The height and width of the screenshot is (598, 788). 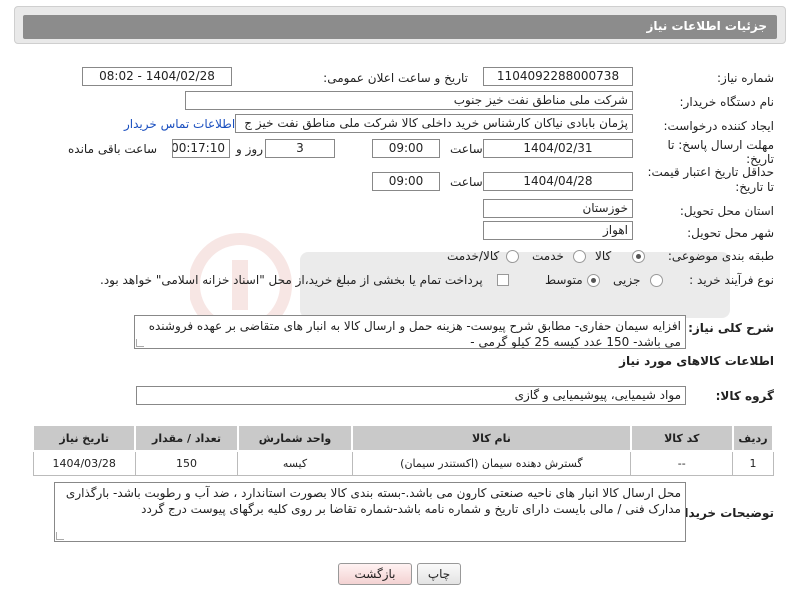 I want to click on city-field: اهواز, so click(x=558, y=230).